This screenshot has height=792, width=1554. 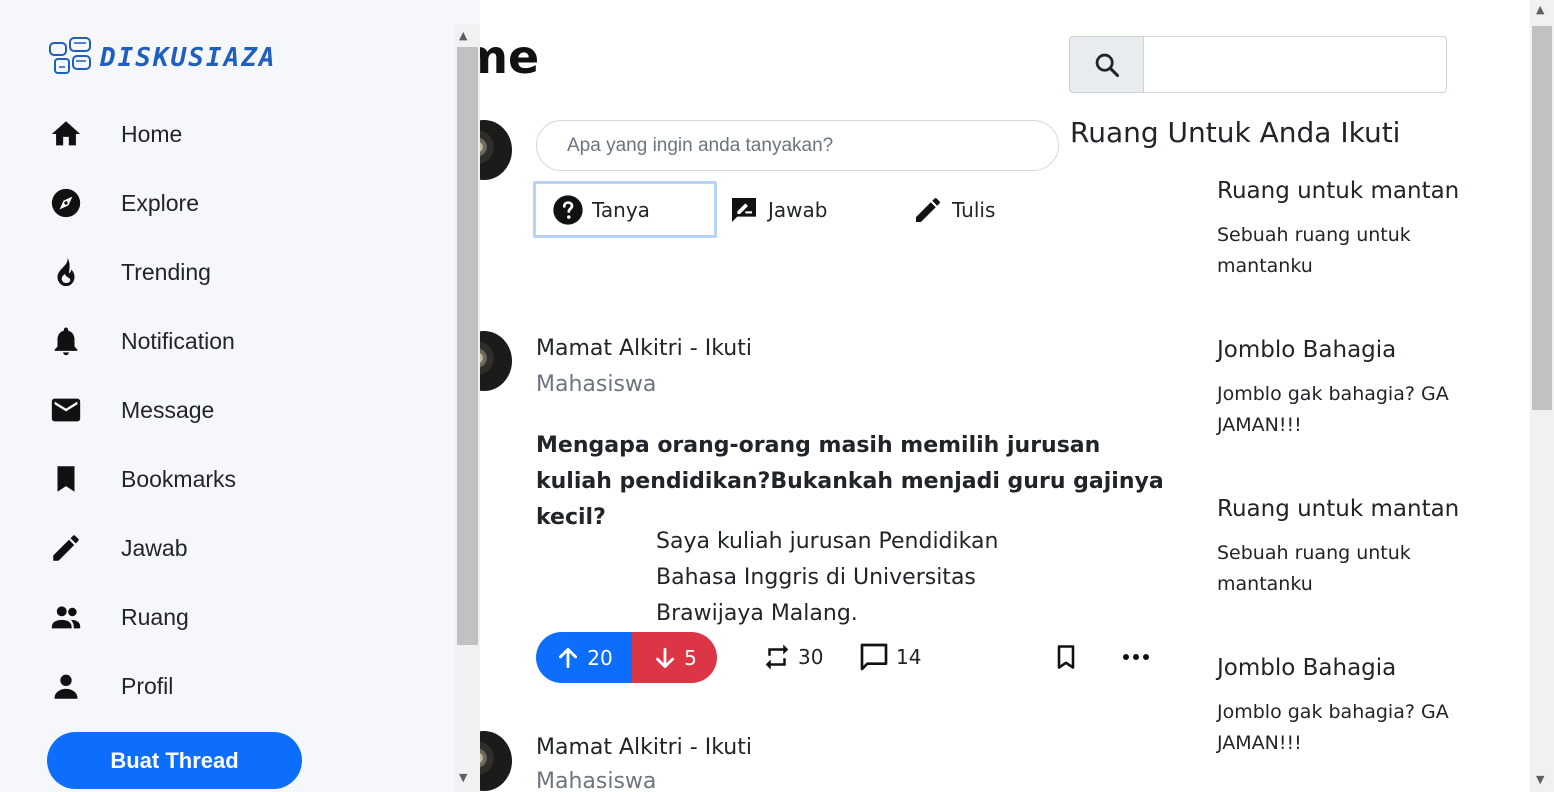 I want to click on sidebar-item-label: Jawab, so click(x=154, y=547).